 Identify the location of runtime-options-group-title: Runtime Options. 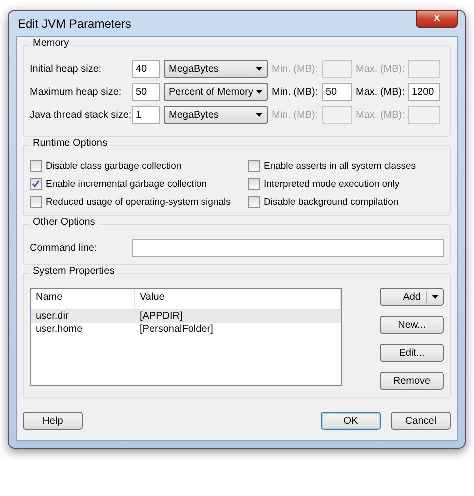
(70, 143).